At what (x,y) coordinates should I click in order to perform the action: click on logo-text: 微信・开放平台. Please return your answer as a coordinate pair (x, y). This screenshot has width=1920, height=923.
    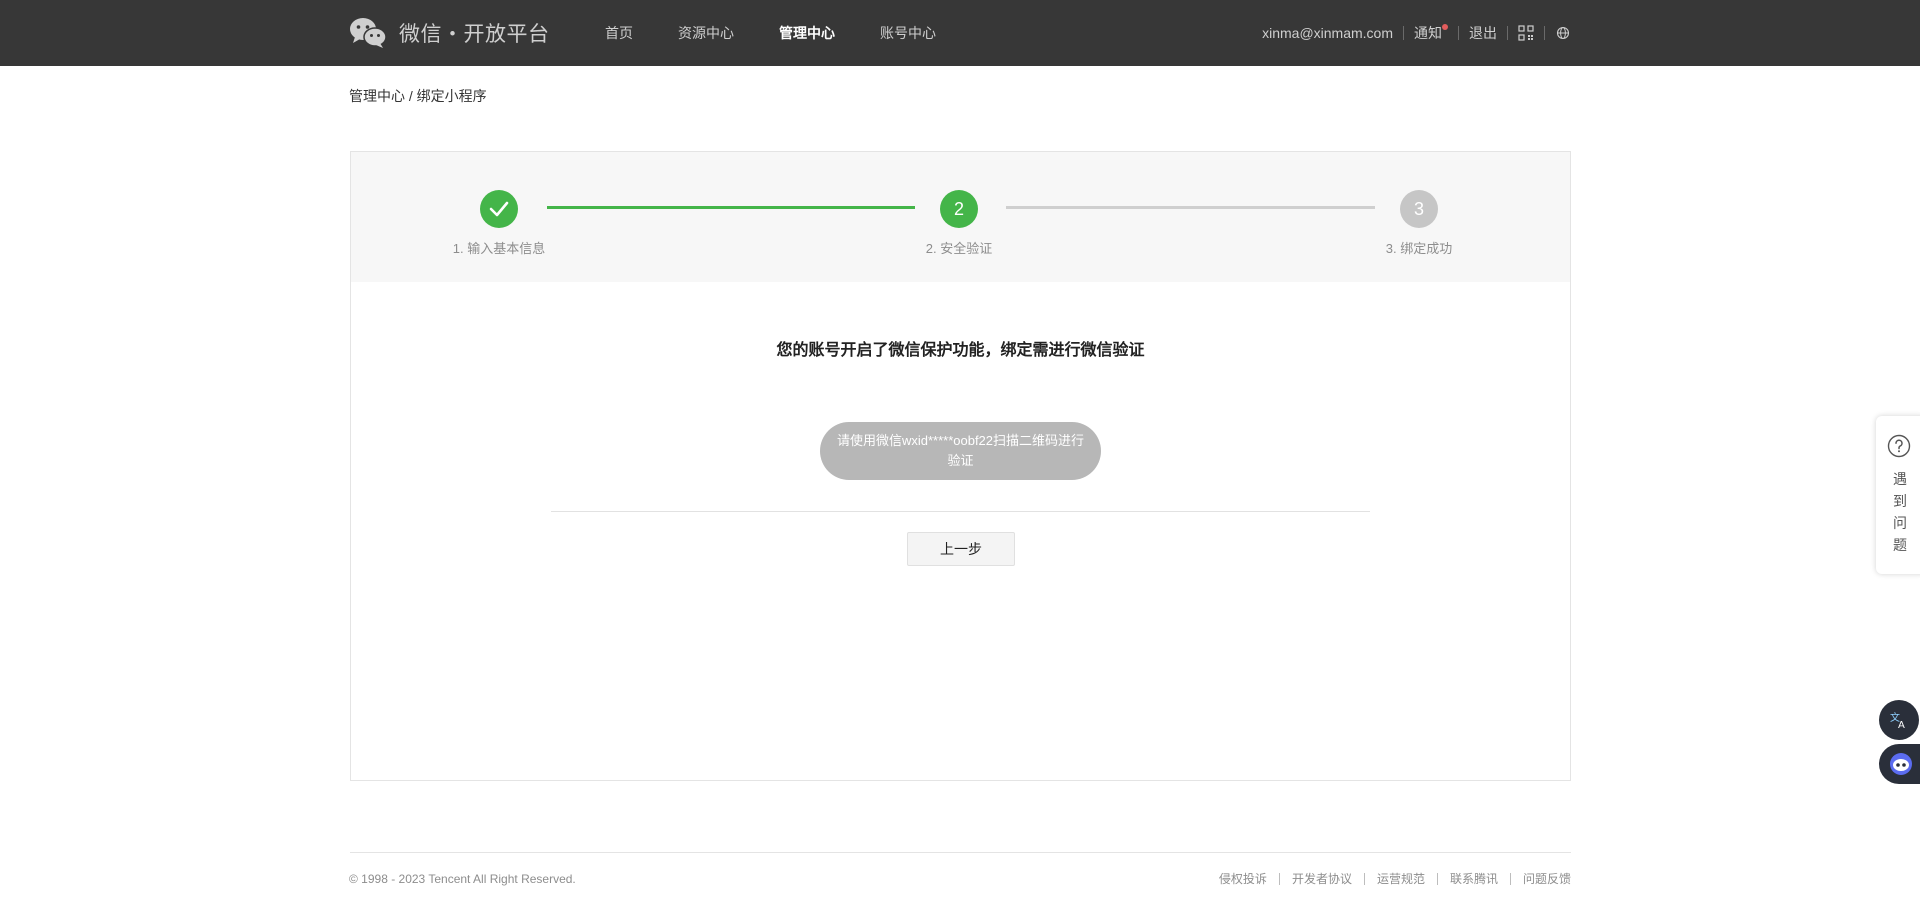
    Looking at the image, I should click on (474, 34).